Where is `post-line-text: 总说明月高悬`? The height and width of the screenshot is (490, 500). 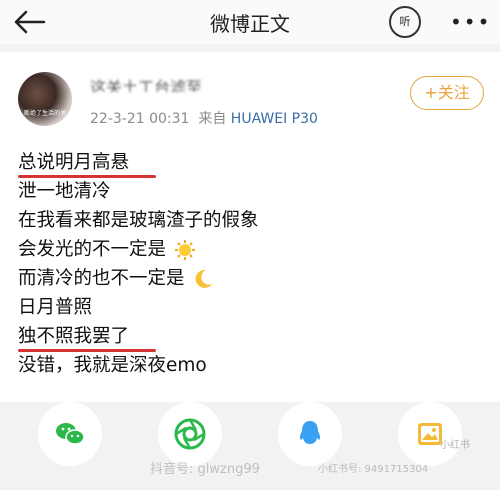 post-line-text: 总说明月高悬 is located at coordinates (74, 162).